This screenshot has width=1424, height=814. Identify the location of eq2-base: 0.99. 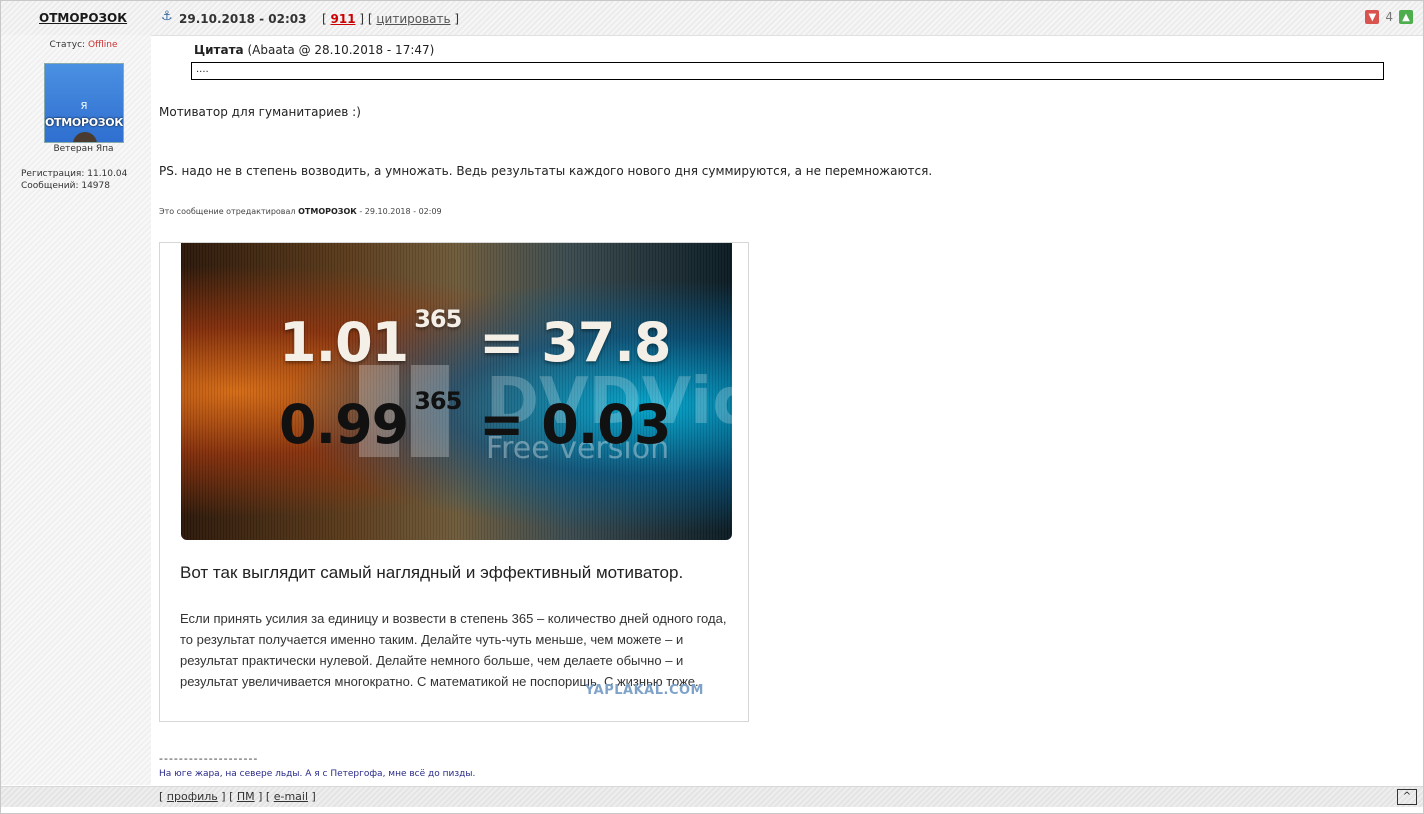
(344, 424).